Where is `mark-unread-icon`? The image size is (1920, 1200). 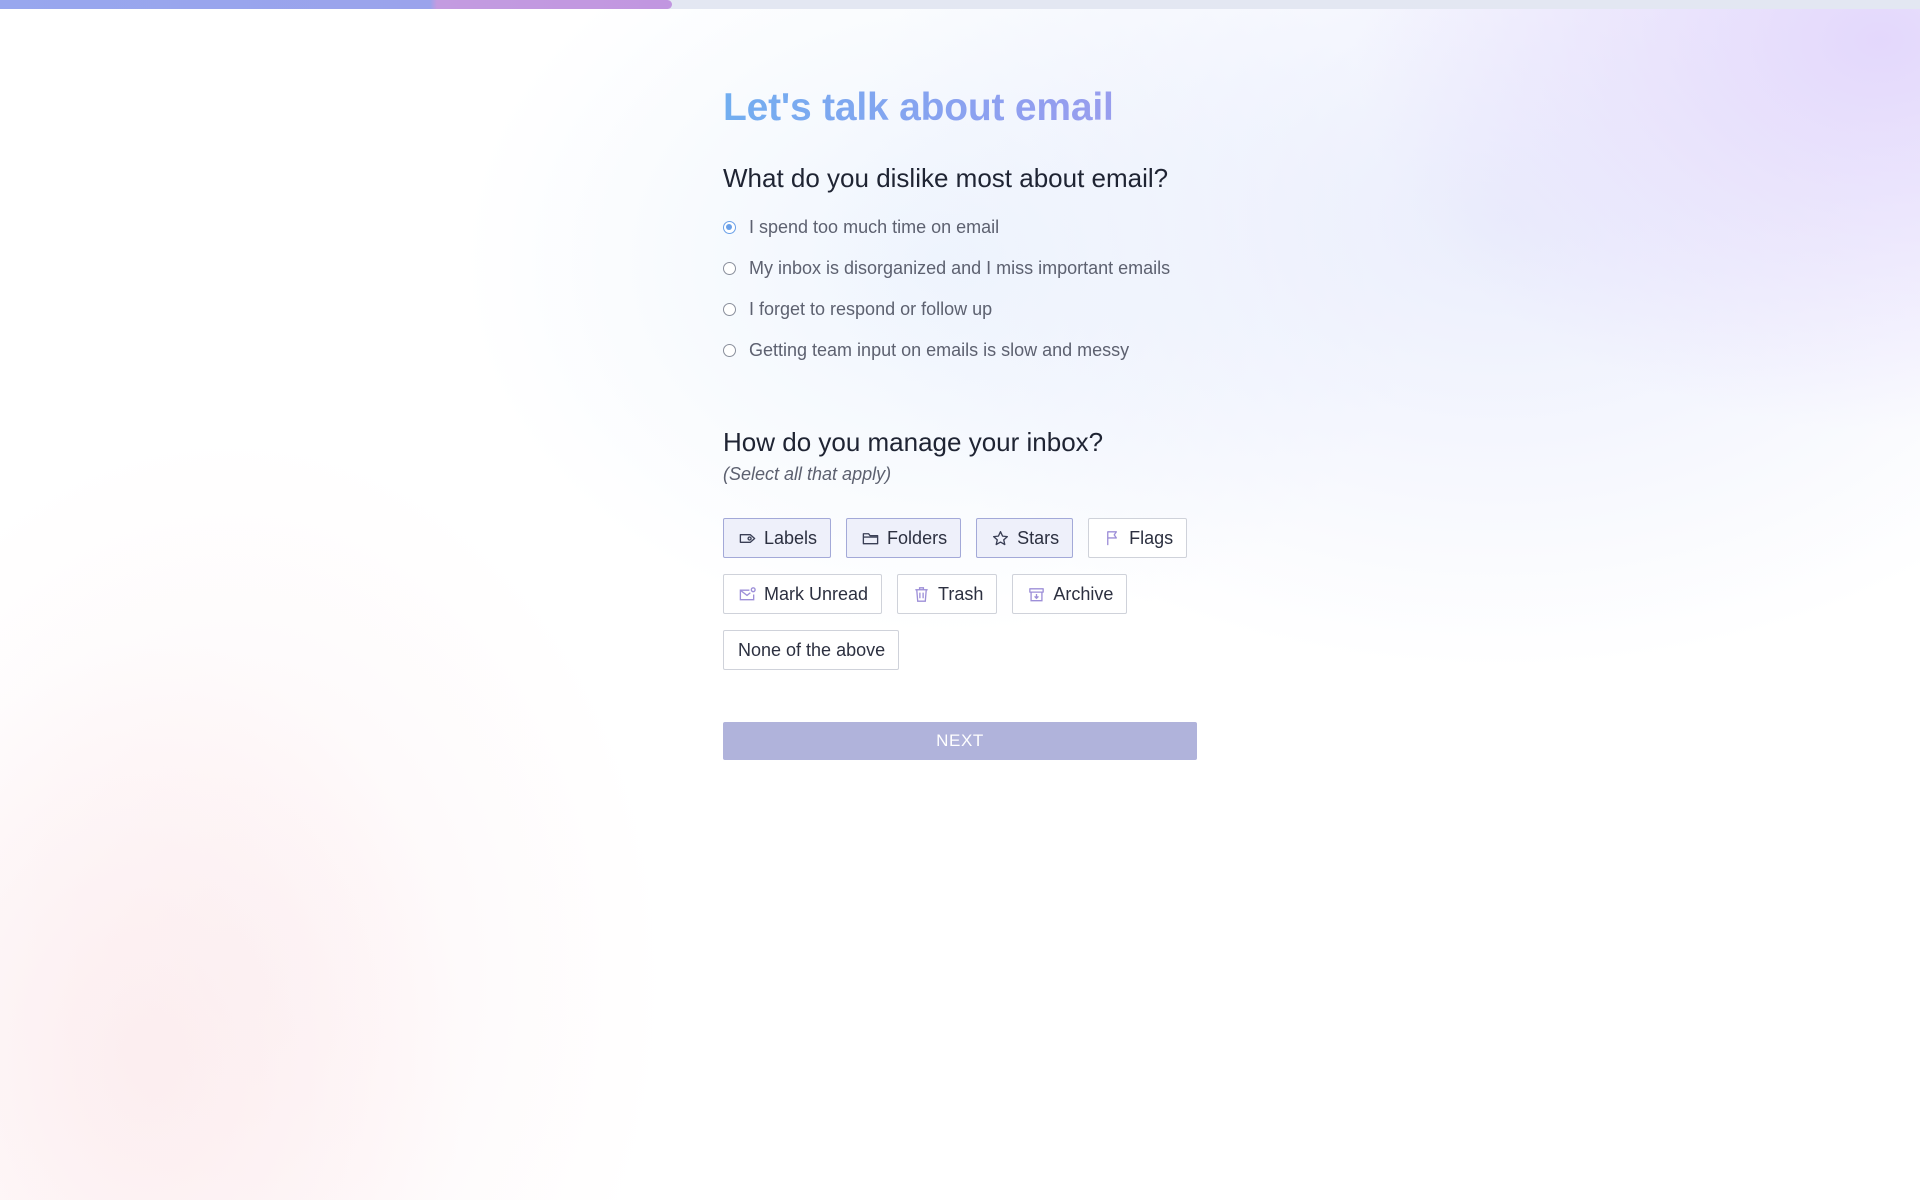
mark-unread-icon is located at coordinates (747, 594).